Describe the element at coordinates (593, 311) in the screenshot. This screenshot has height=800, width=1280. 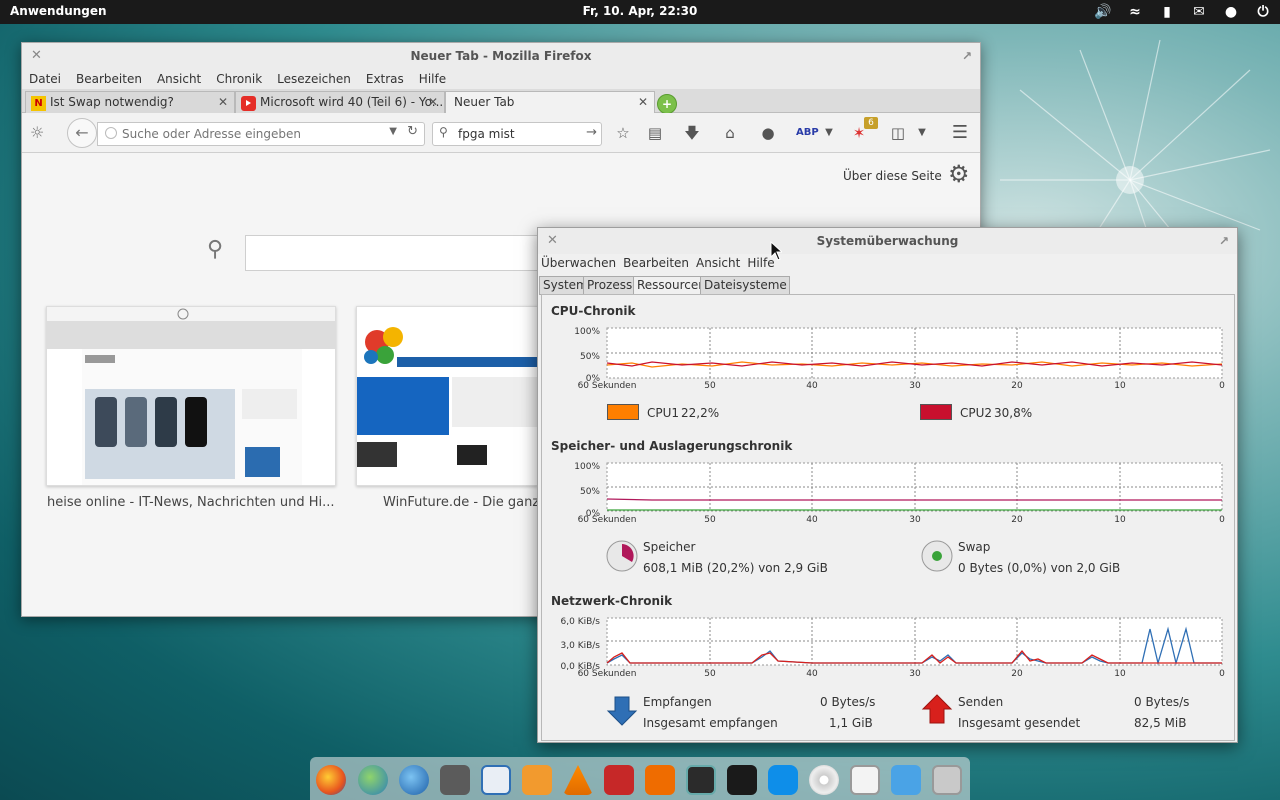
I see `cpu-section-title: CPU-Chronik` at that location.